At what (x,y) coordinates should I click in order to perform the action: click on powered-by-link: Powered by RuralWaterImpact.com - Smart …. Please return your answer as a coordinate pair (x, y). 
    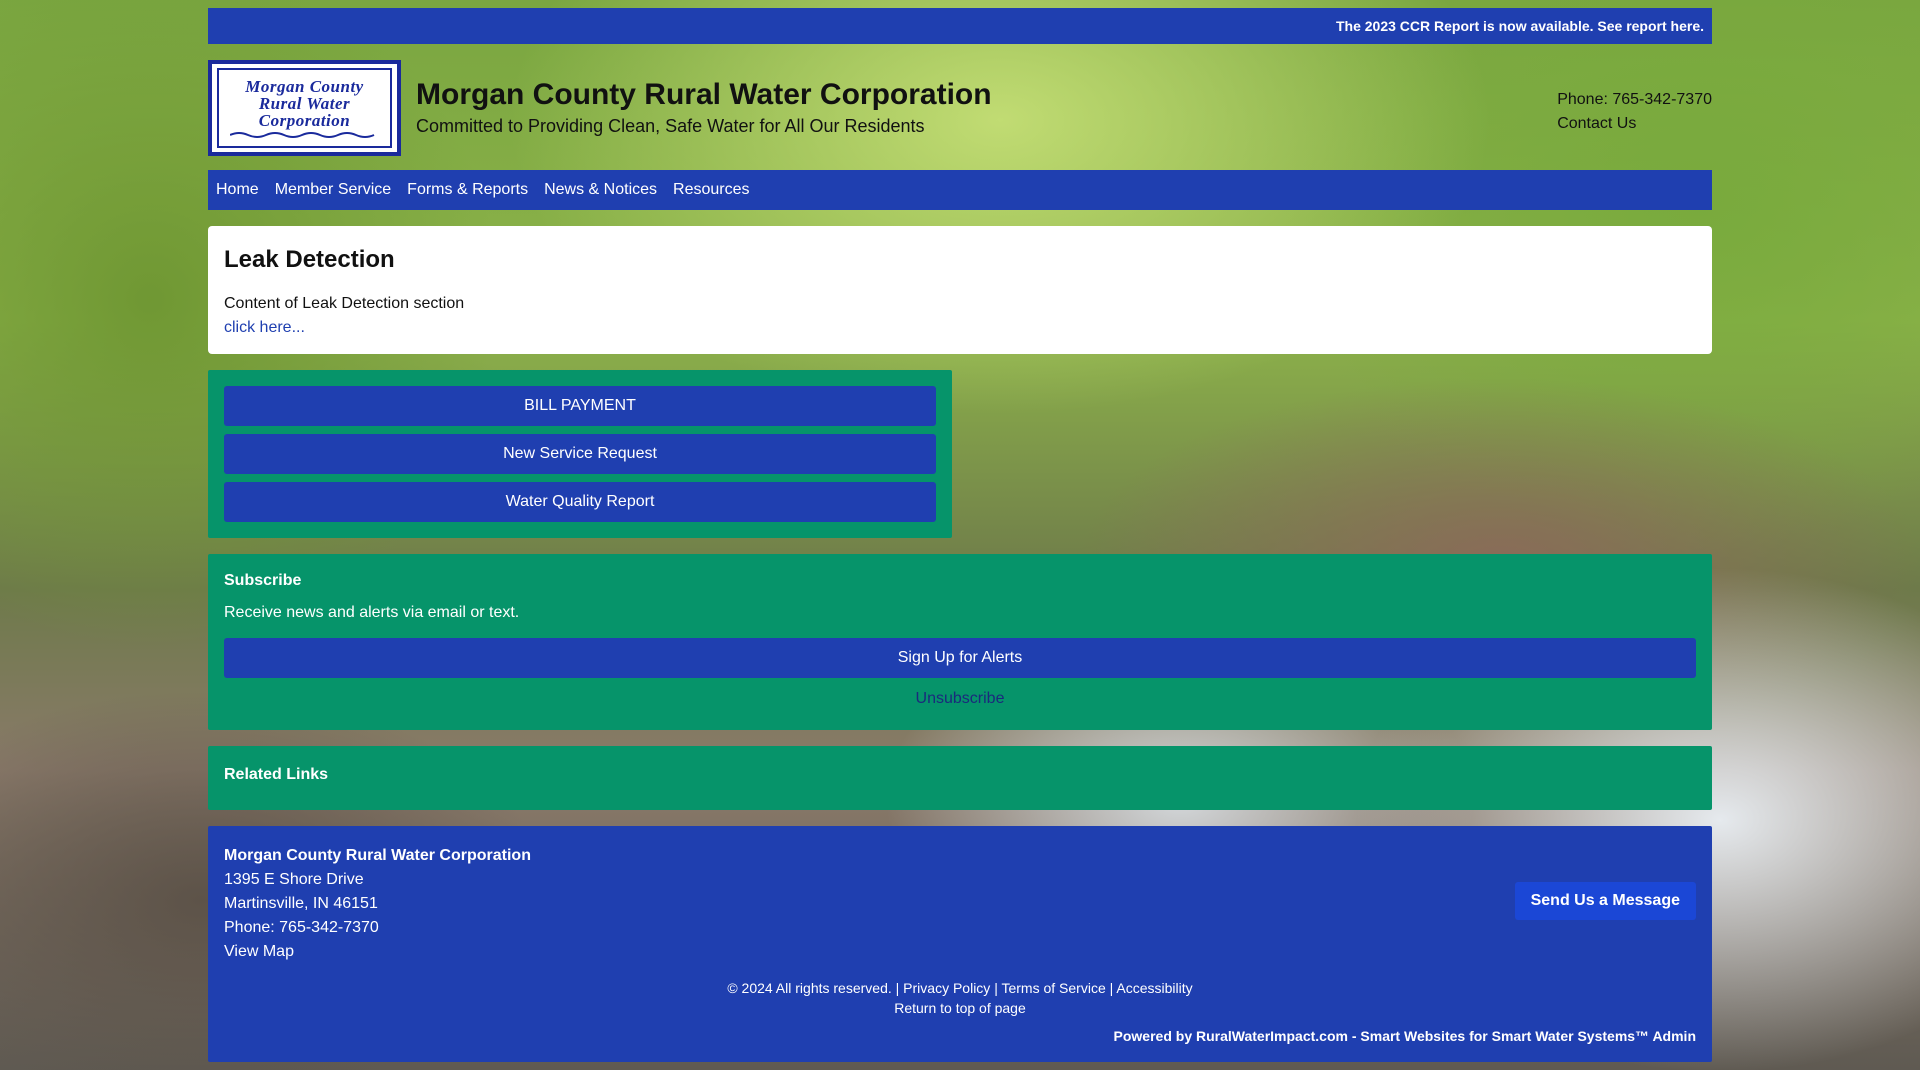
    Looking at the image, I should click on (1382, 1036).